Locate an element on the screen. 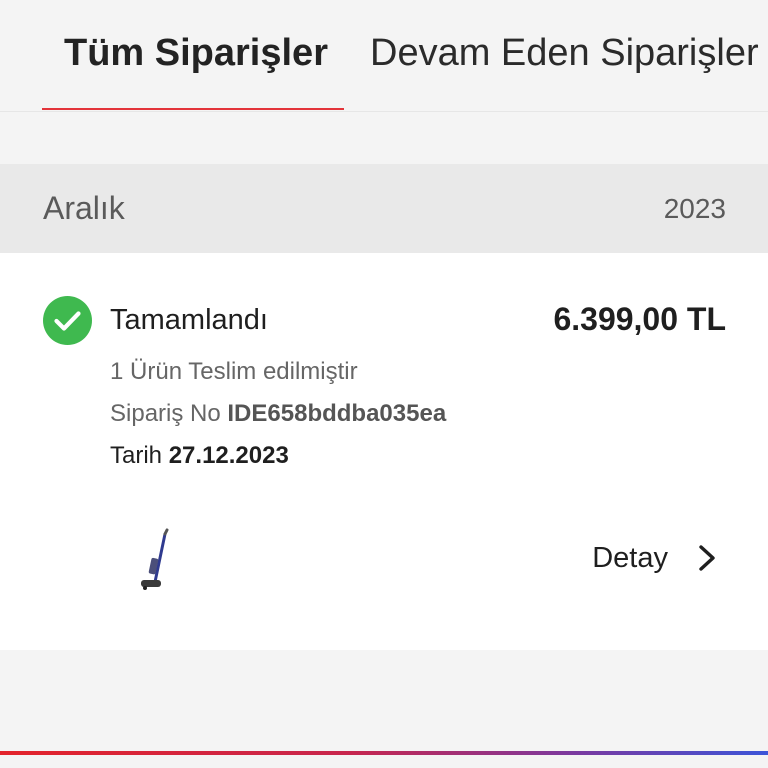 The width and height of the screenshot is (768, 768). order-date-row: Tarih 27.12.2023 is located at coordinates (199, 456).